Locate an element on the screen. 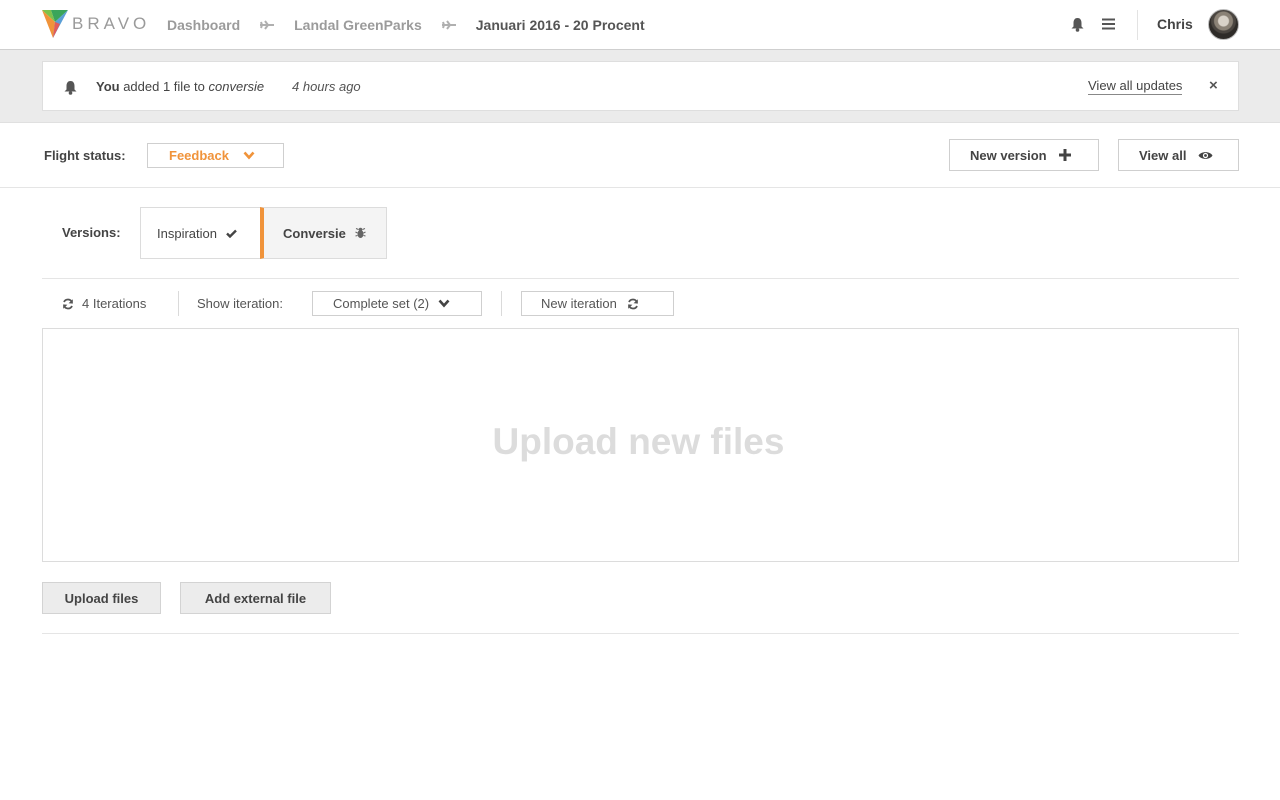  menu-icon is located at coordinates (1108, 24).